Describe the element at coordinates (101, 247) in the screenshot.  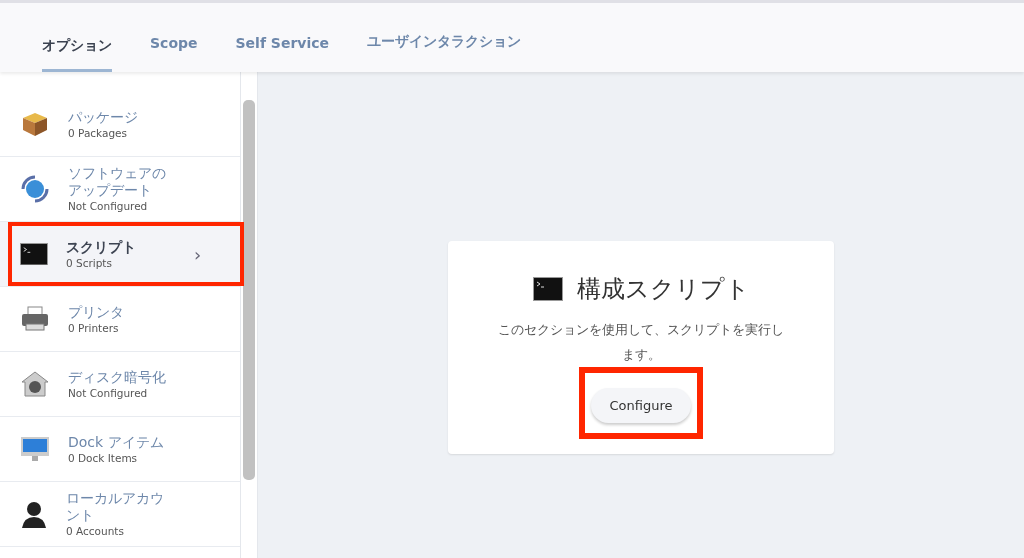
I see `item-title: スクリプト` at that location.